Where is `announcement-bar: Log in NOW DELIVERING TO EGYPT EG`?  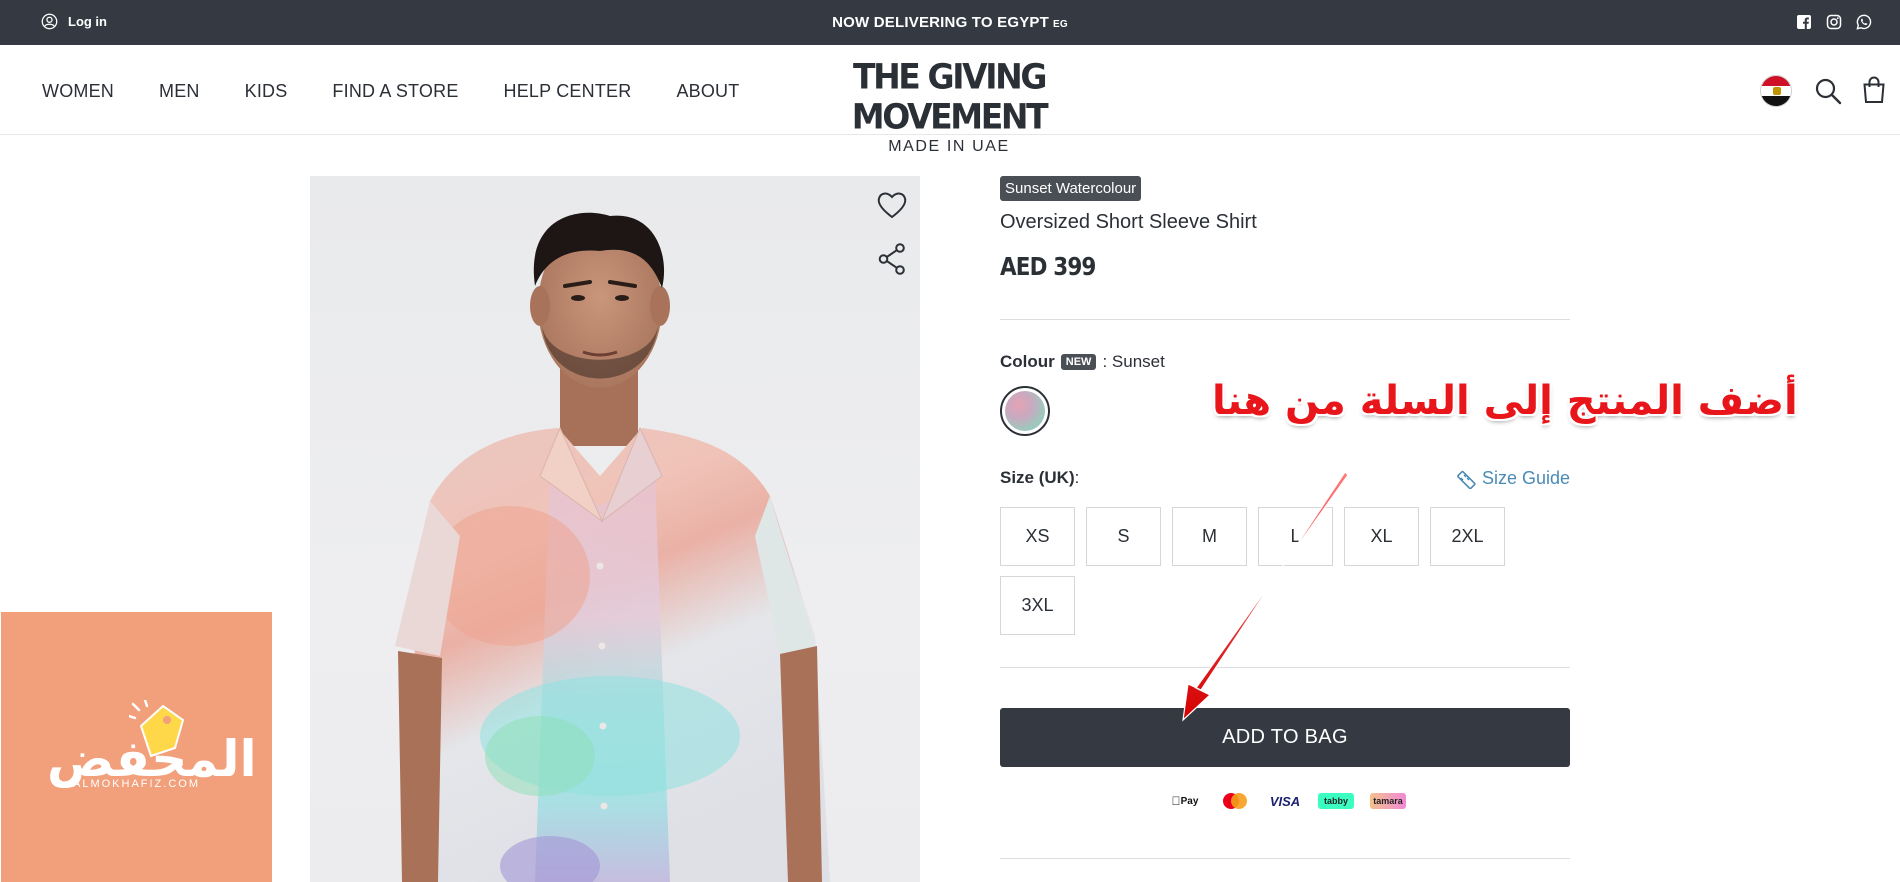
announcement-bar: Log in NOW DELIVERING TO EGYPT EG is located at coordinates (950, 22).